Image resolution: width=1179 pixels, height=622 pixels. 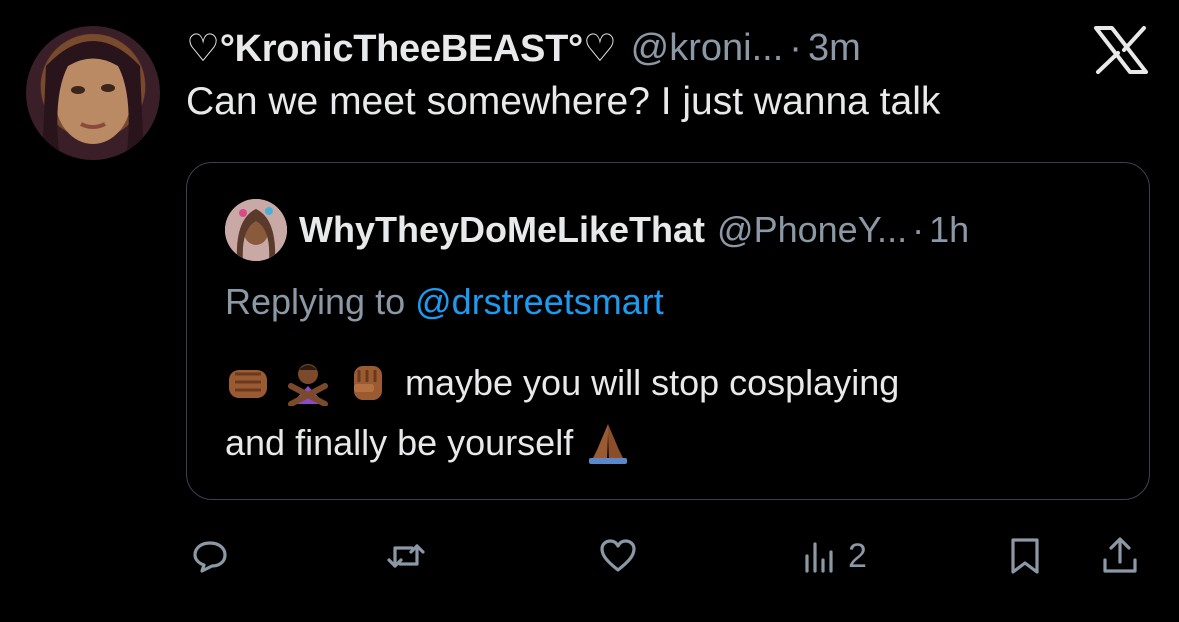 I want to click on quoted-header: WhyTheyDoMeLikeThat @PhoneY... · 1h, so click(x=634, y=230).